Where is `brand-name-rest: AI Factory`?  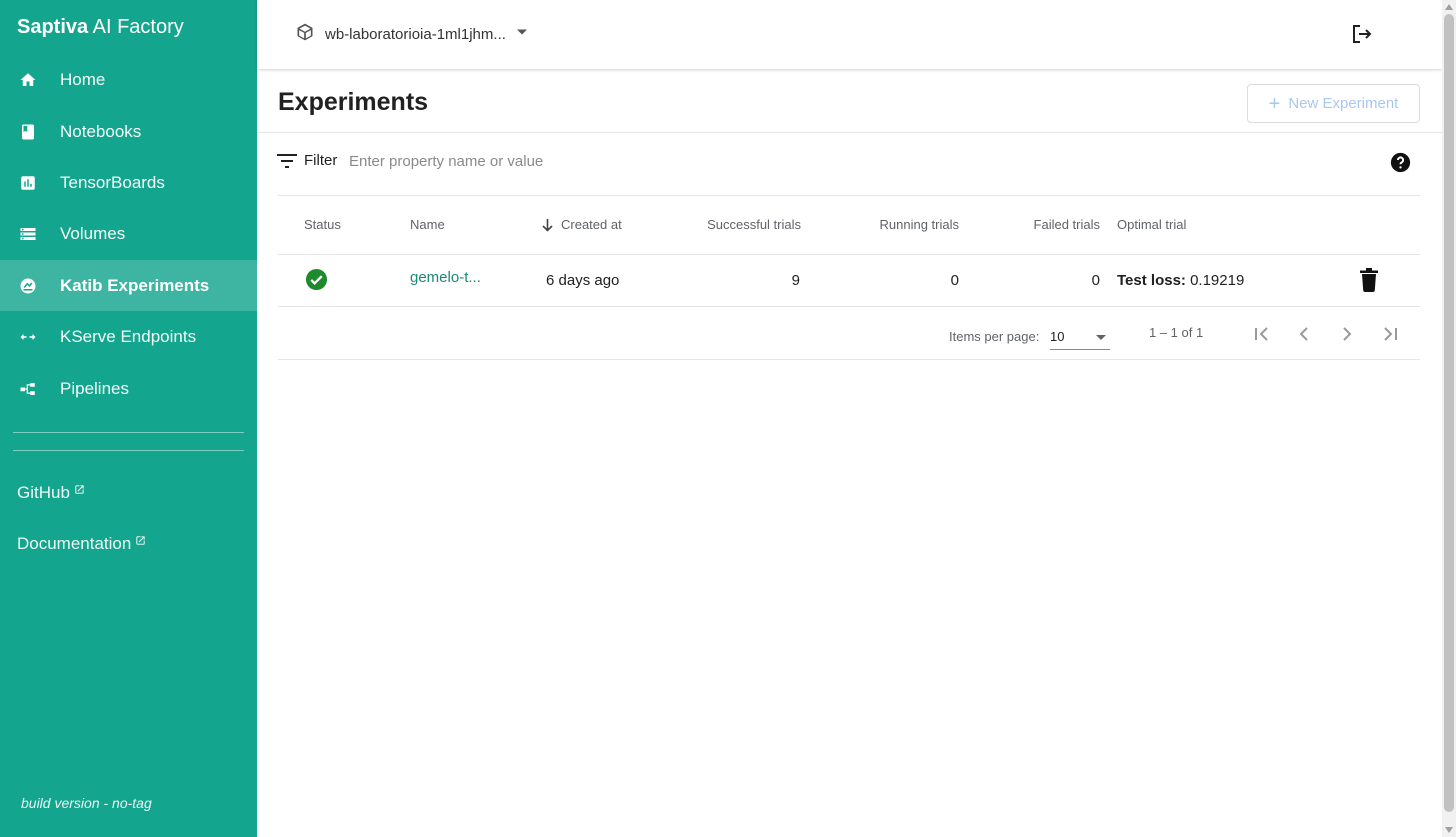
brand-name-rest: AI Factory is located at coordinates (136, 27).